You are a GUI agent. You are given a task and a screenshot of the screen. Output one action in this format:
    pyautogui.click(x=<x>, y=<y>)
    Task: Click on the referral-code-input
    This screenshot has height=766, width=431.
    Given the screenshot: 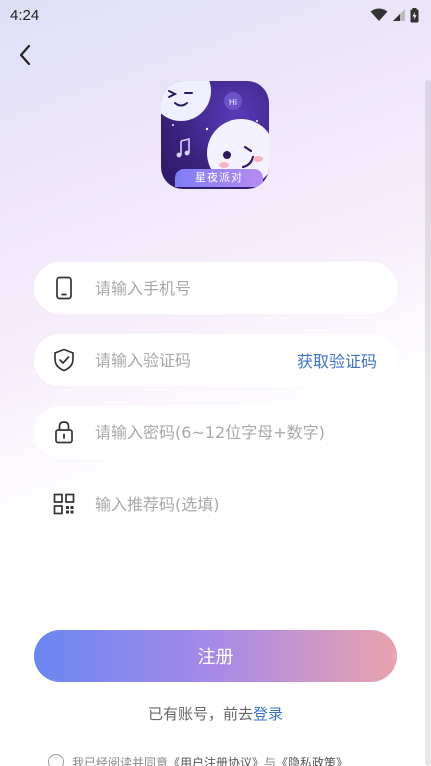 What is the action you would take?
    pyautogui.click(x=246, y=504)
    